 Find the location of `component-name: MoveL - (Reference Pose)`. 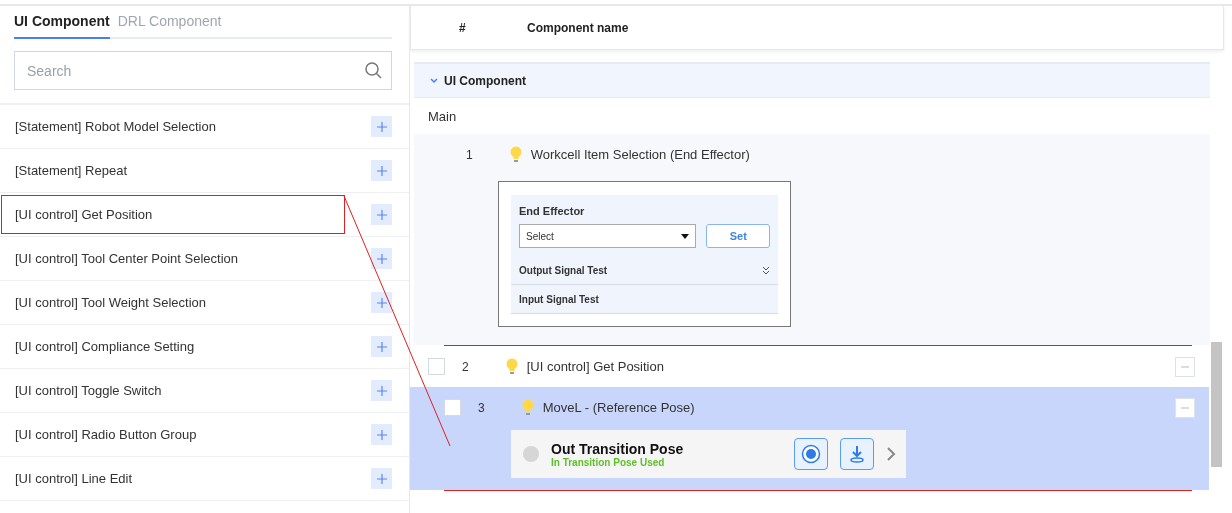

component-name: MoveL - (Reference Pose) is located at coordinates (618, 407).